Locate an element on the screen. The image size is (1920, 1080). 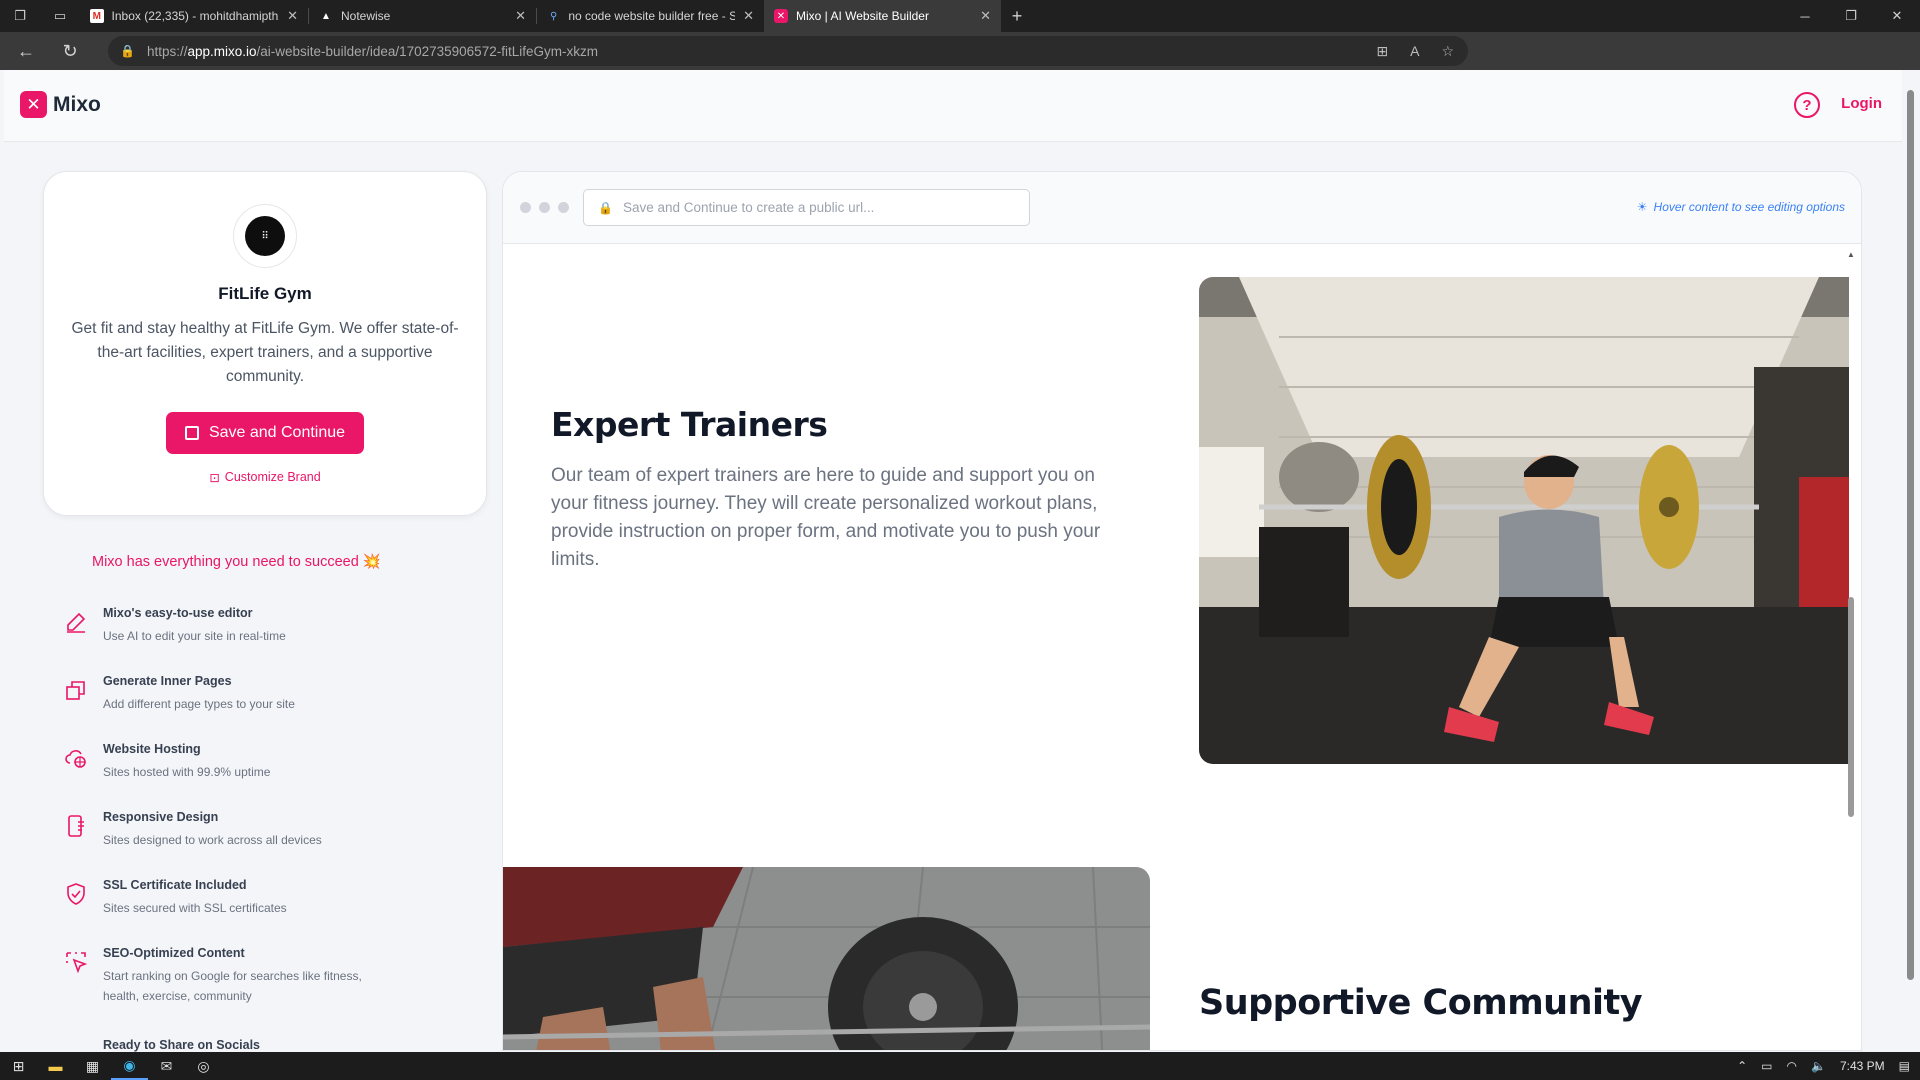
battery-icon: ▭ is located at coordinates (1766, 1066).